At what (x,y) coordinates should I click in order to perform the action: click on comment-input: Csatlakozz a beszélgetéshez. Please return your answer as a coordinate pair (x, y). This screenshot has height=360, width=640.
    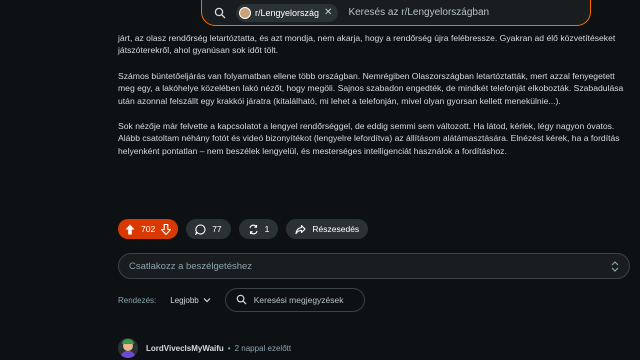
    Looking at the image, I should click on (374, 266).